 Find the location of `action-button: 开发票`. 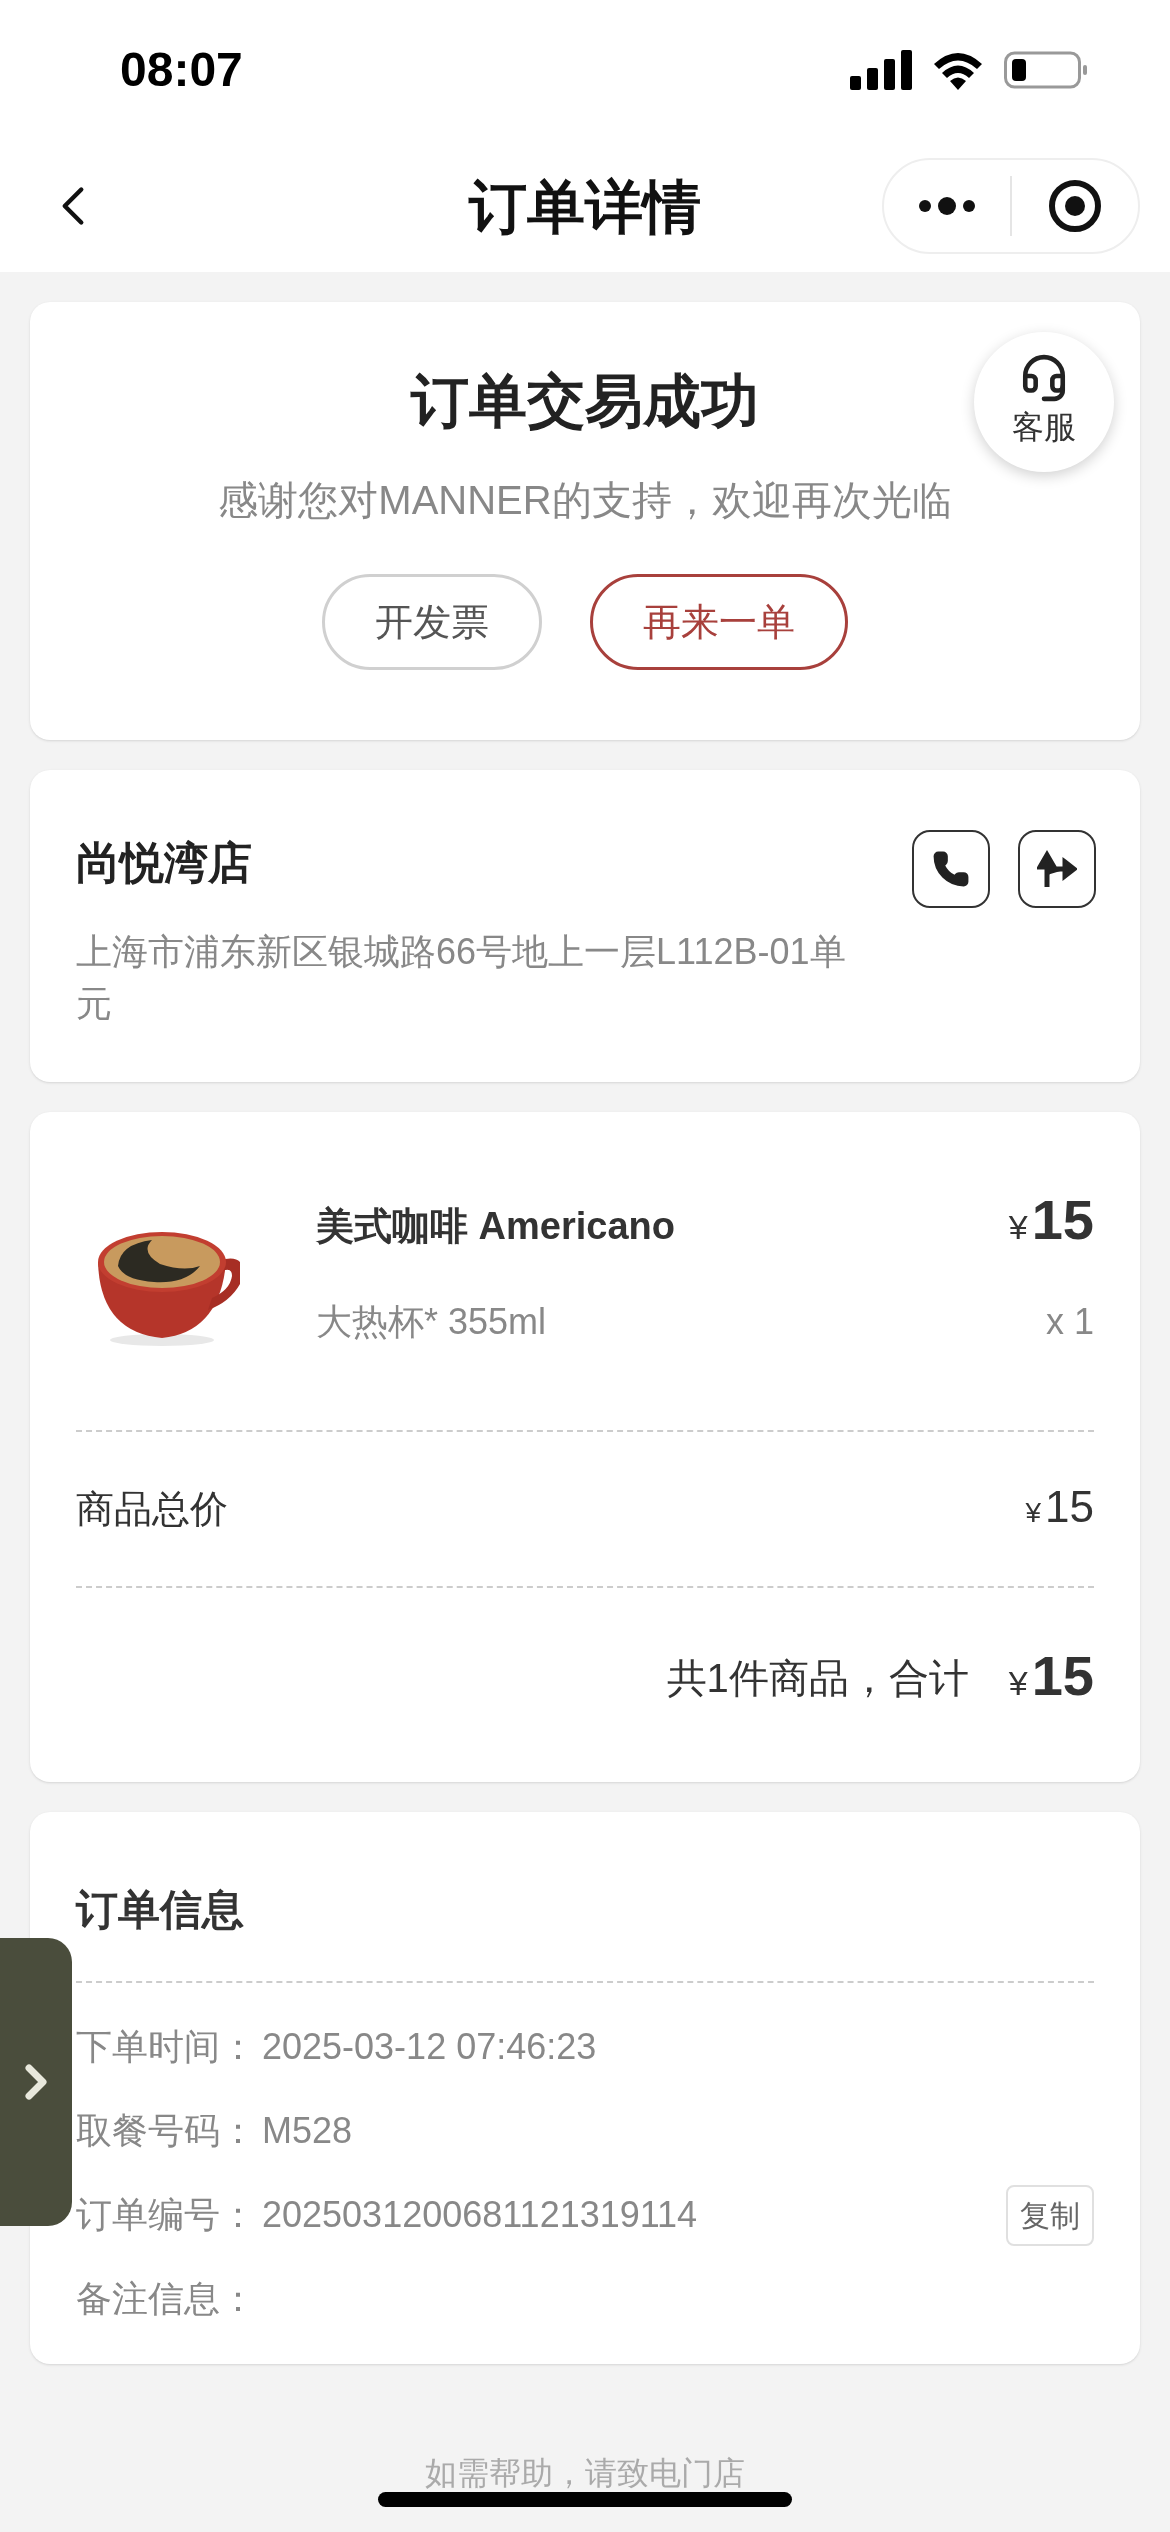

action-button: 开发票 is located at coordinates (432, 622).